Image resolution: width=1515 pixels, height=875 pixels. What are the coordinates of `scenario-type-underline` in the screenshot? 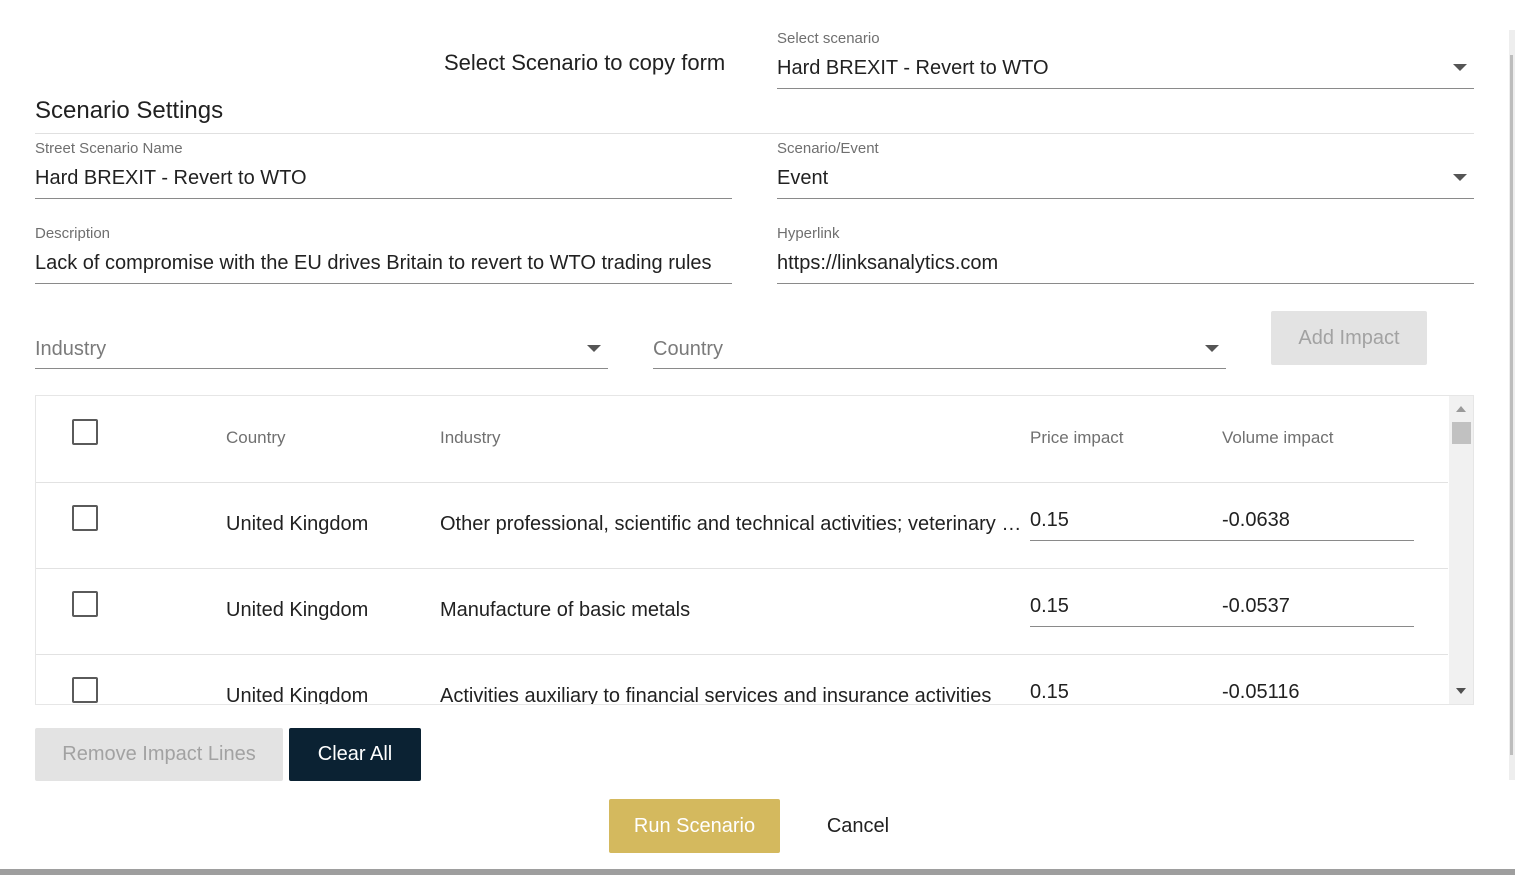 It's located at (1125, 198).